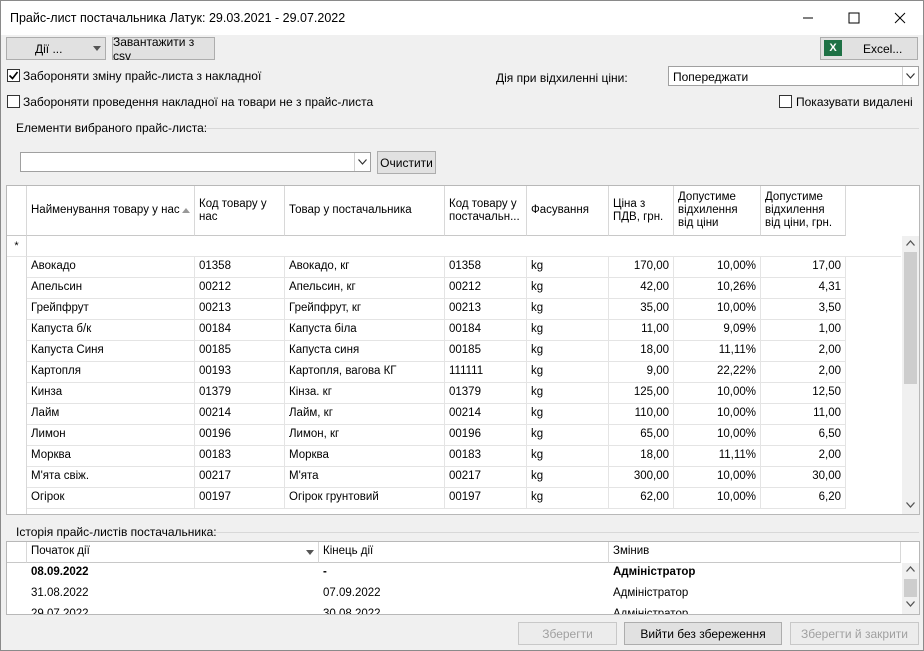  What do you see at coordinates (365, 211) in the screenshot?
I see `column-header-supplier-product: Товар у постачальника` at bounding box center [365, 211].